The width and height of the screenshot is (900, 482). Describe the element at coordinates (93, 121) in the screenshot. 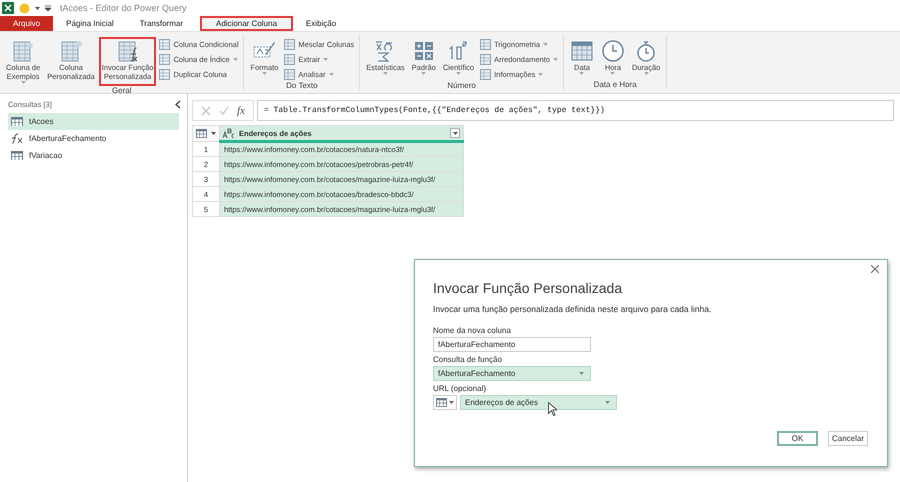

I see `query-item: tAcoes` at that location.